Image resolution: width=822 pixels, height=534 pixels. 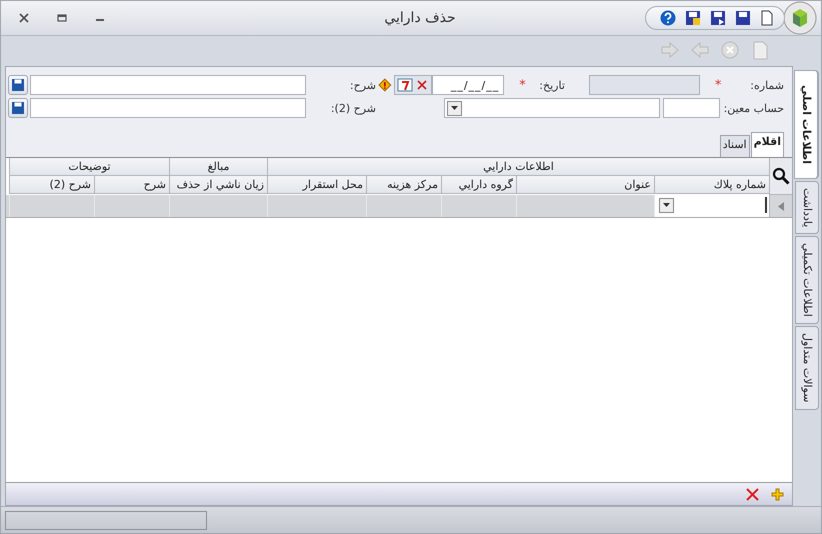 What do you see at coordinates (403, 185) in the screenshot?
I see `column-header: مركز هزينه` at bounding box center [403, 185].